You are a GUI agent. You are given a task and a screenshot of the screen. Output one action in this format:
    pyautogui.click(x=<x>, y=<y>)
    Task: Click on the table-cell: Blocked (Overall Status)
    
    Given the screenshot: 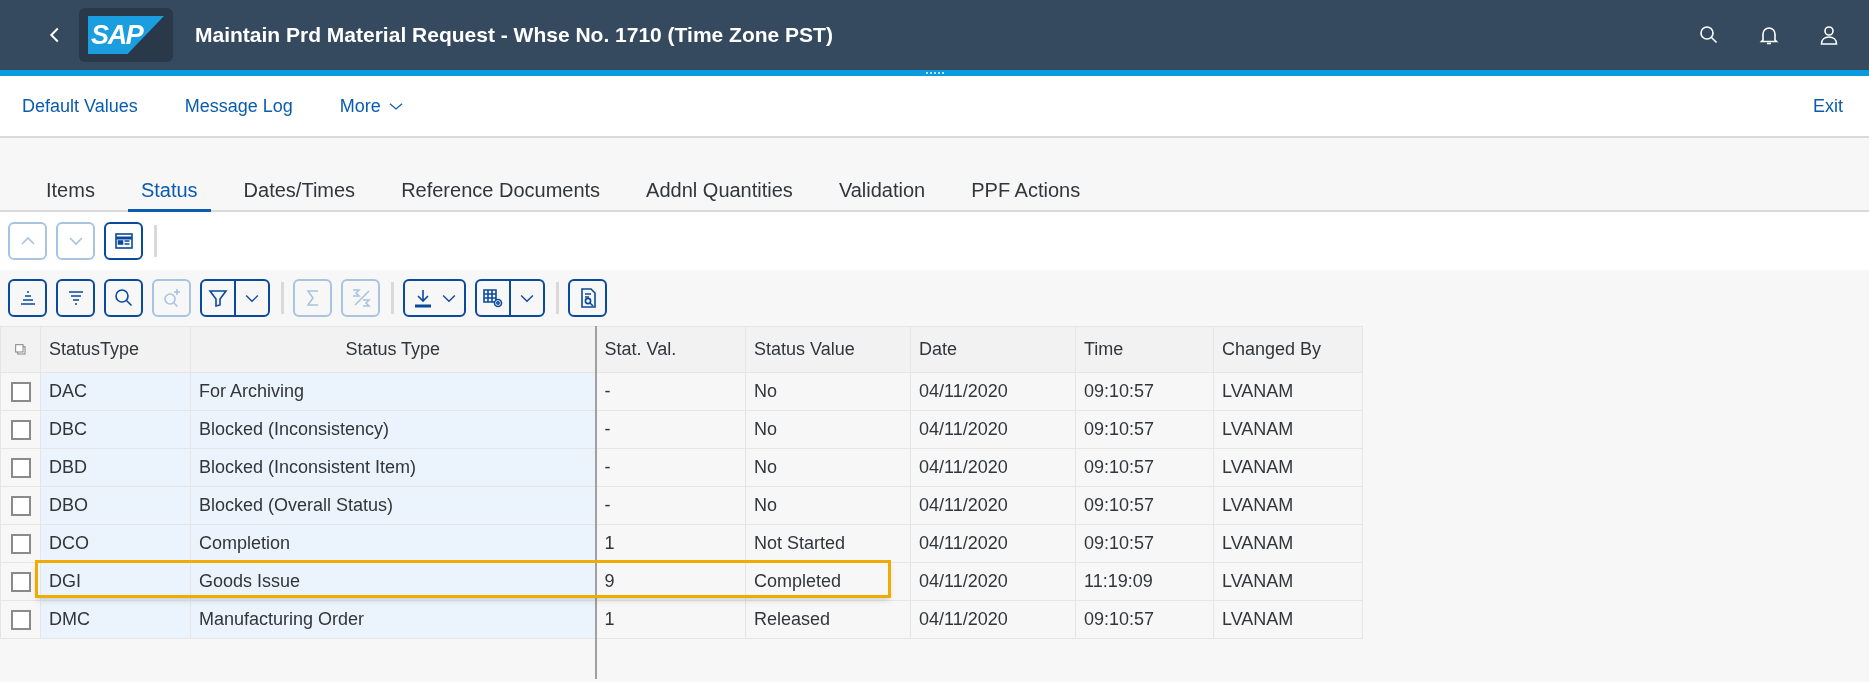 What is the action you would take?
    pyautogui.click(x=393, y=505)
    